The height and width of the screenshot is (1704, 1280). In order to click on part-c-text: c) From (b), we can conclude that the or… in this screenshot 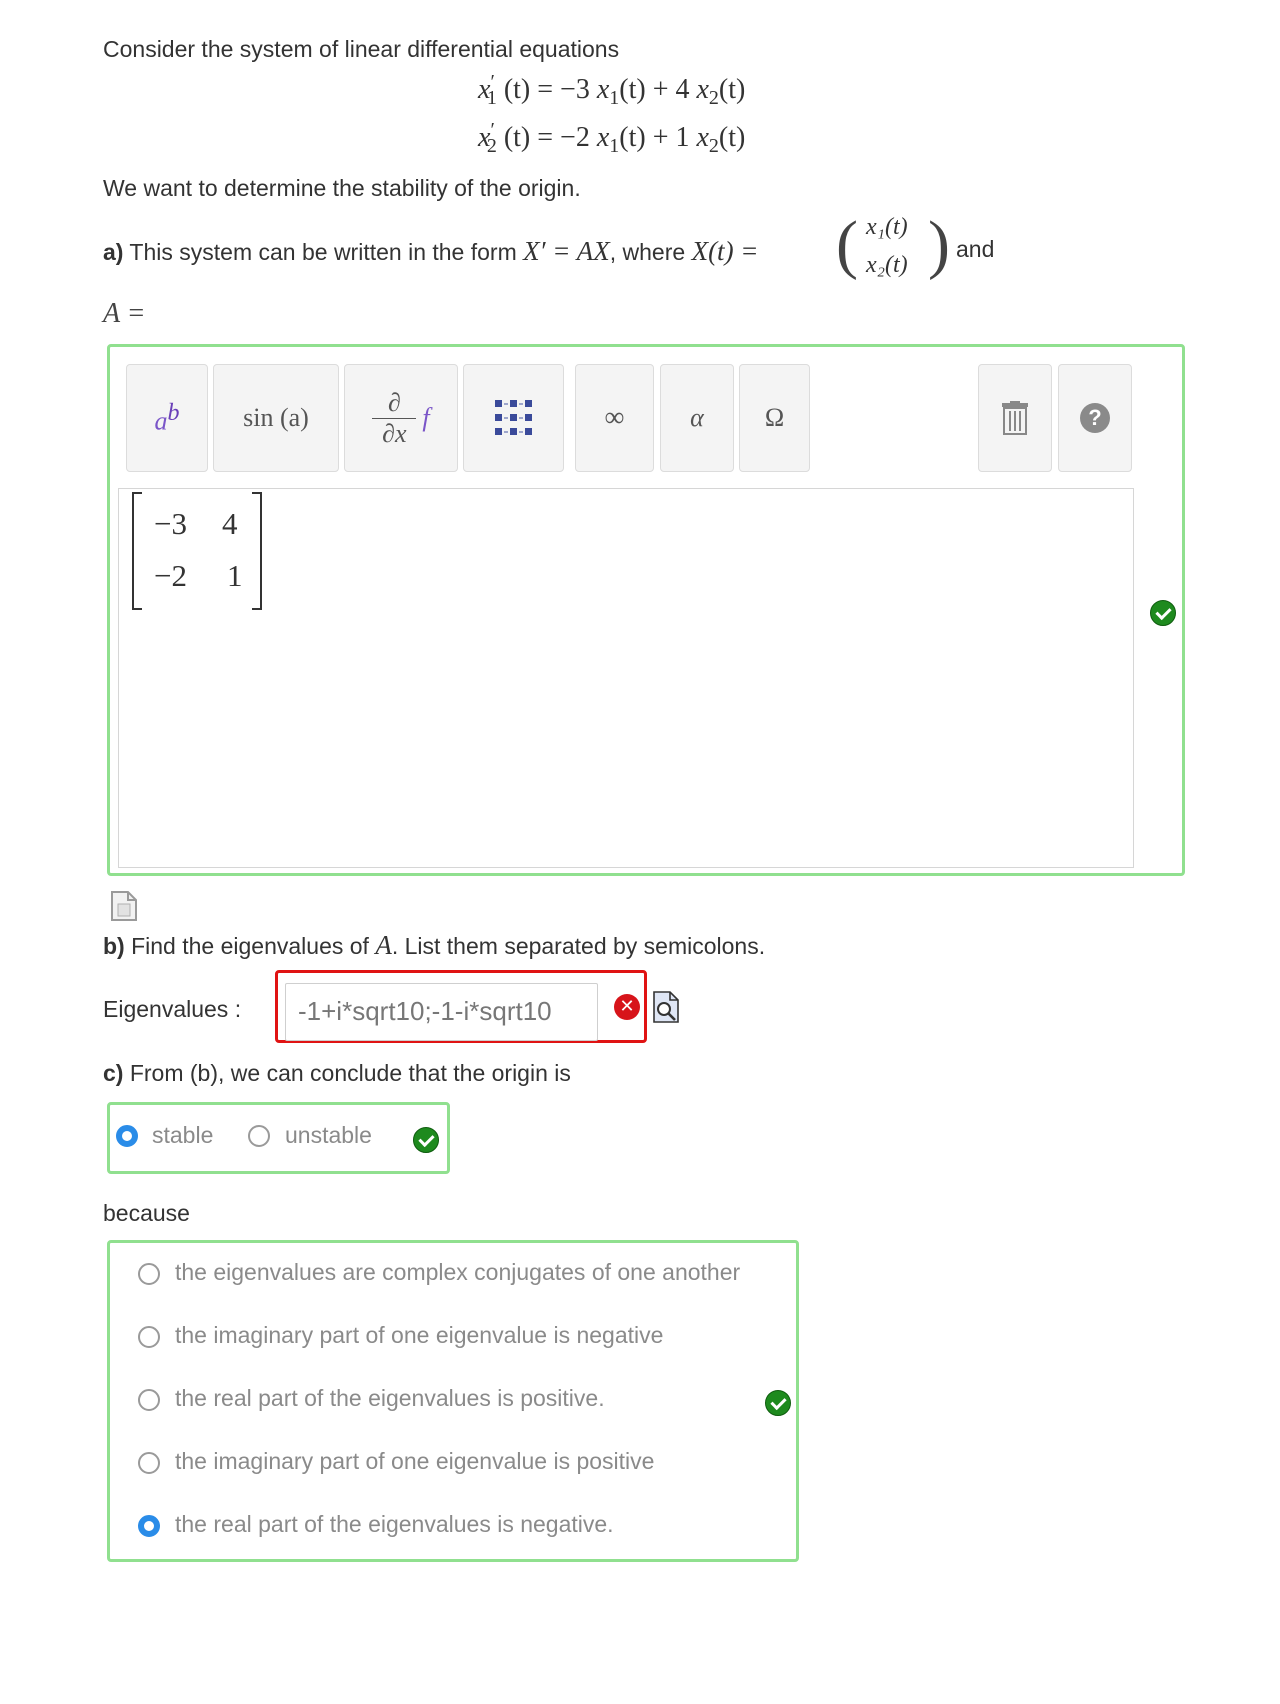, I will do `click(337, 1073)`.